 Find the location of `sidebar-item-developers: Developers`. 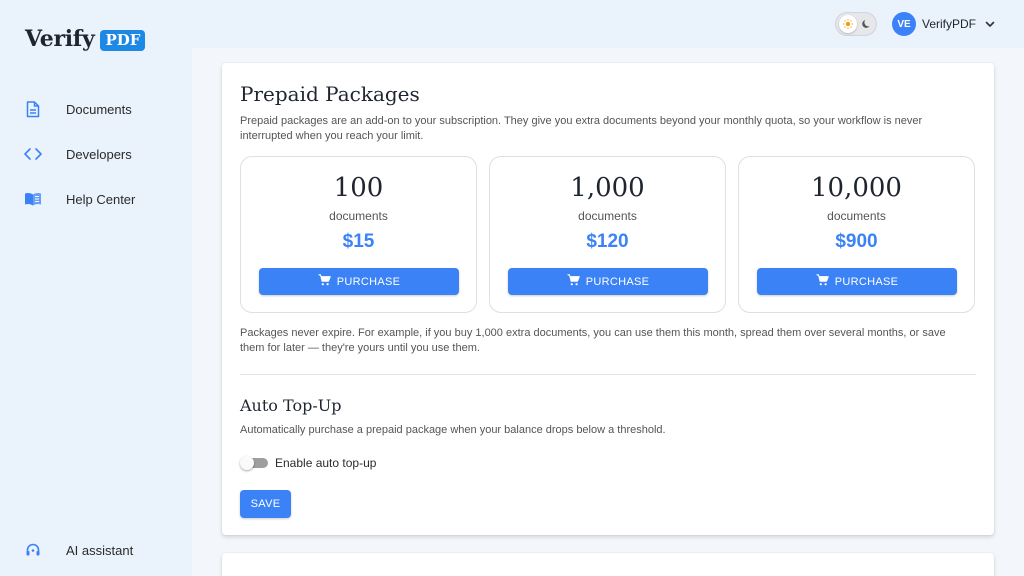

sidebar-item-developers: Developers is located at coordinates (78, 154).